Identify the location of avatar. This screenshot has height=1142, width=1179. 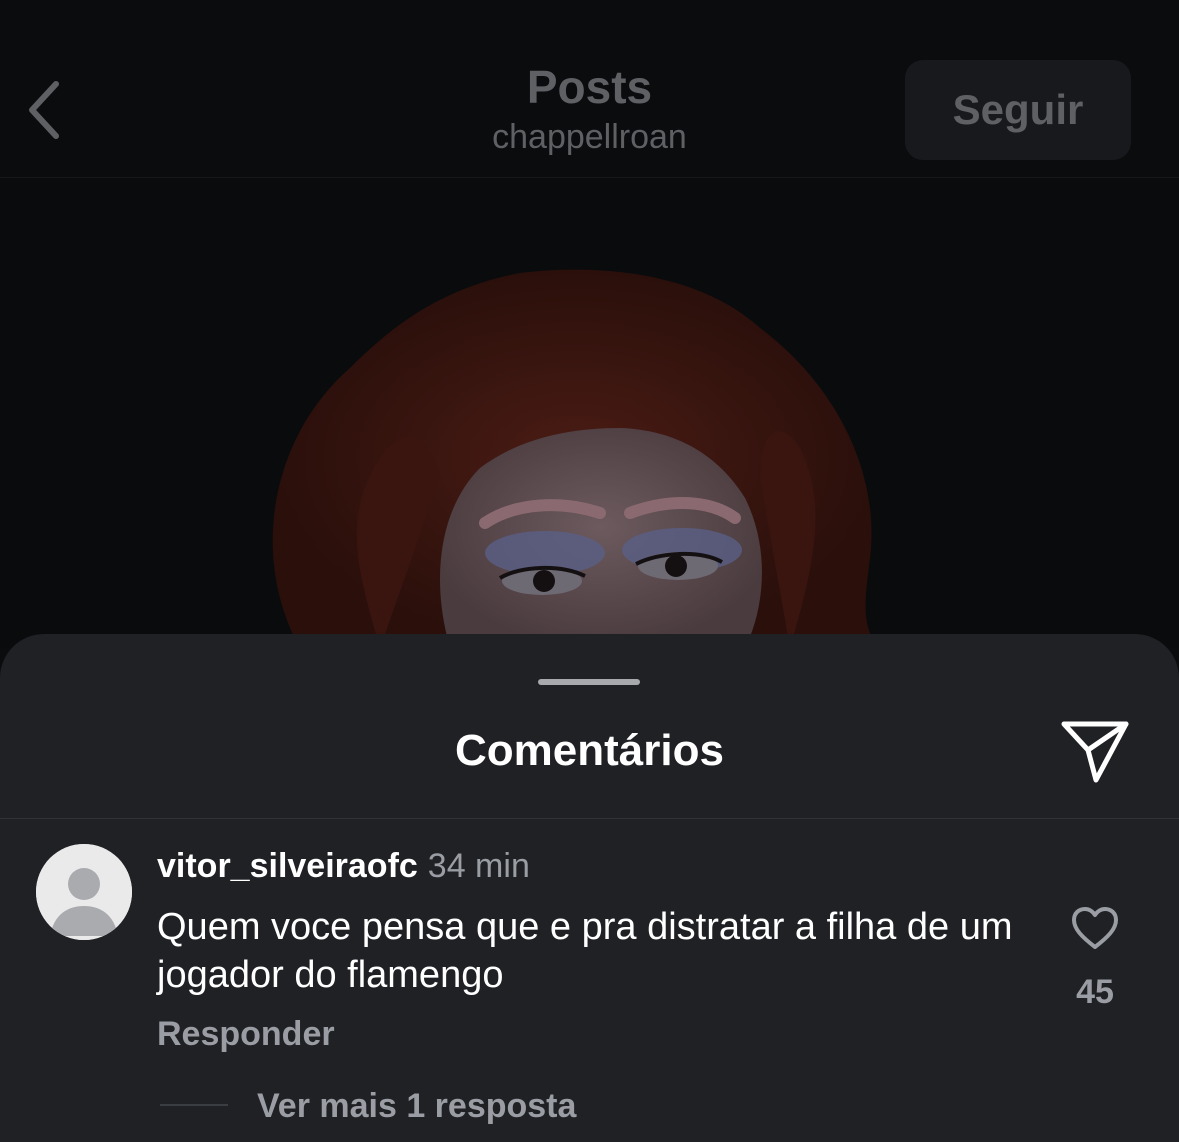
(84, 892).